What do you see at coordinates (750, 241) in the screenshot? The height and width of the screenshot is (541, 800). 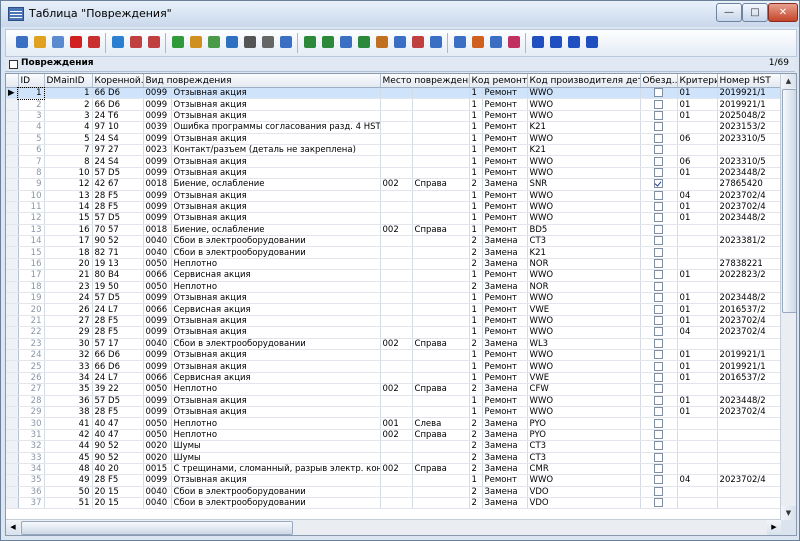 I see `table-cell: 2023381/2` at bounding box center [750, 241].